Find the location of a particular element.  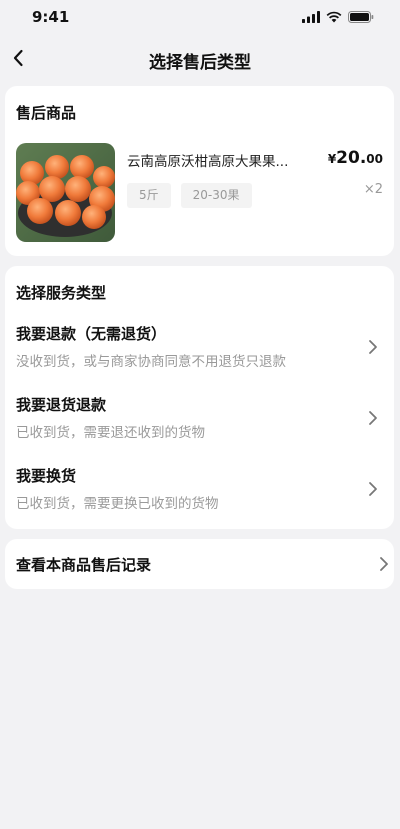

product-quantity: ×2 is located at coordinates (373, 189).